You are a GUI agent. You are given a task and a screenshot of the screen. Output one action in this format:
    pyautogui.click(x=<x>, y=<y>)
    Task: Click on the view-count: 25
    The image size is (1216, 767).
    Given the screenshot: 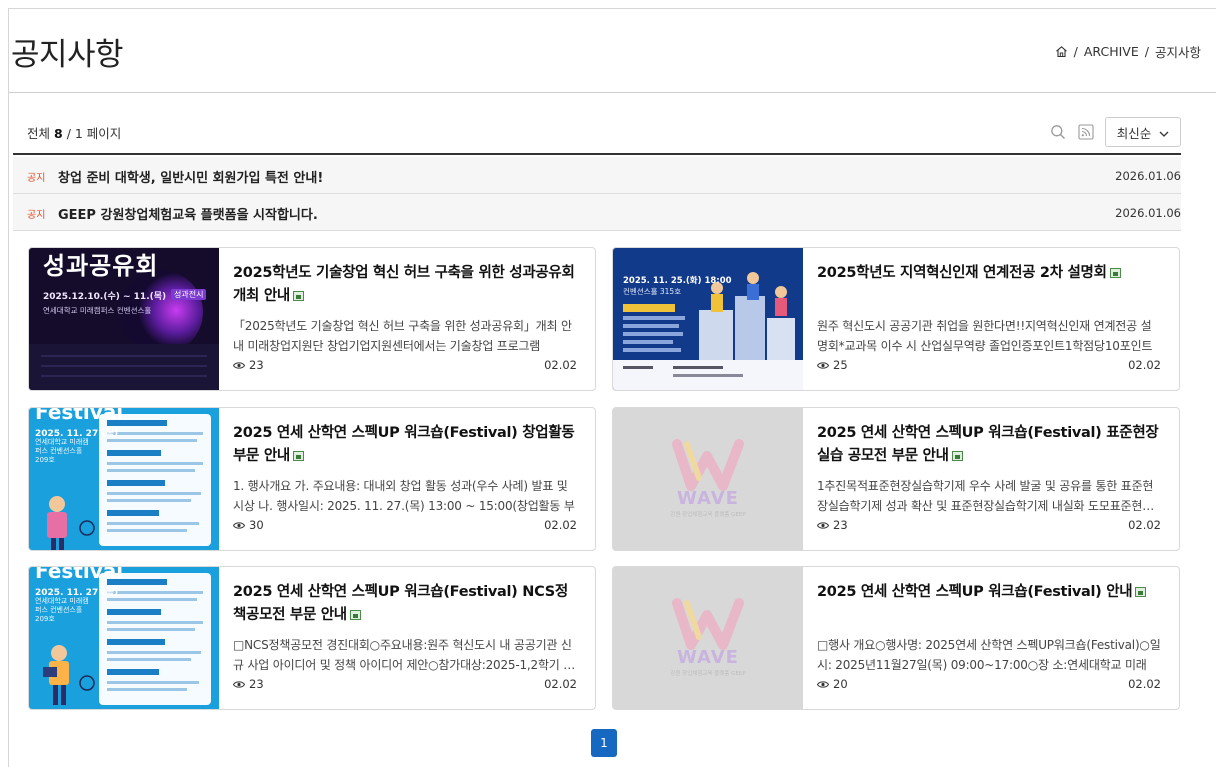 What is the action you would take?
    pyautogui.click(x=832, y=365)
    